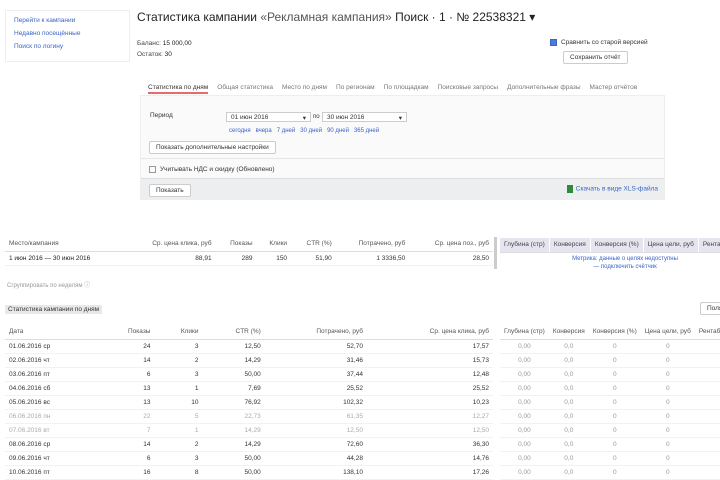  What do you see at coordinates (170, 258) in the screenshot?
I see `cell: 88,91` at bounding box center [170, 258].